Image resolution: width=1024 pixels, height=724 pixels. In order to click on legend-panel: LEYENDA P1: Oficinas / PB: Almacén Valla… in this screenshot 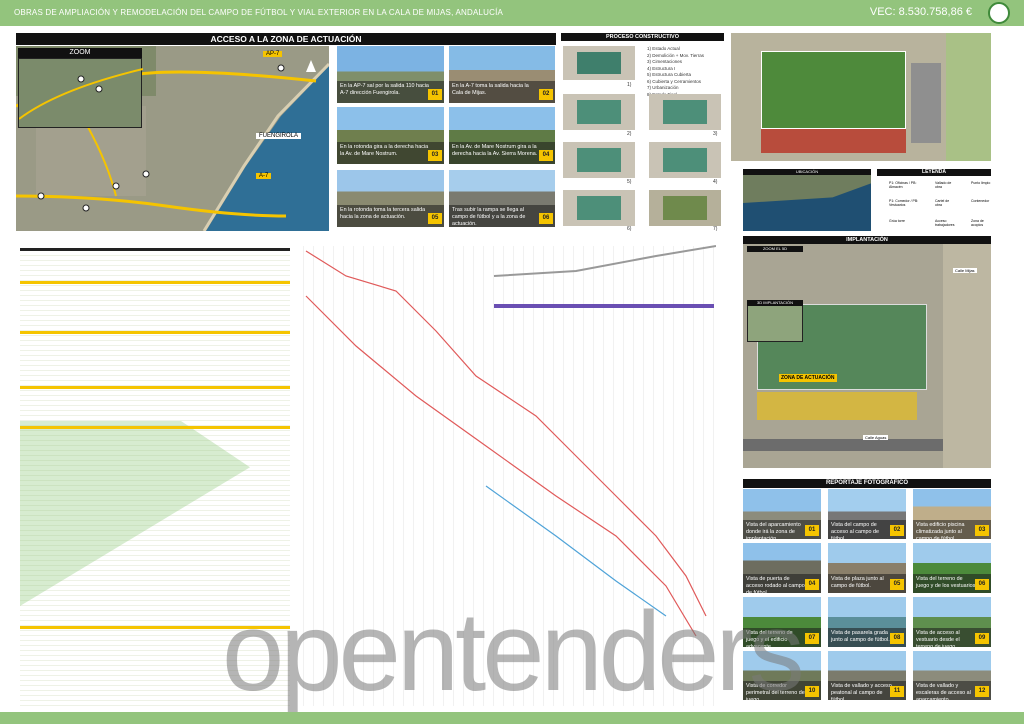, I will do `click(934, 200)`.